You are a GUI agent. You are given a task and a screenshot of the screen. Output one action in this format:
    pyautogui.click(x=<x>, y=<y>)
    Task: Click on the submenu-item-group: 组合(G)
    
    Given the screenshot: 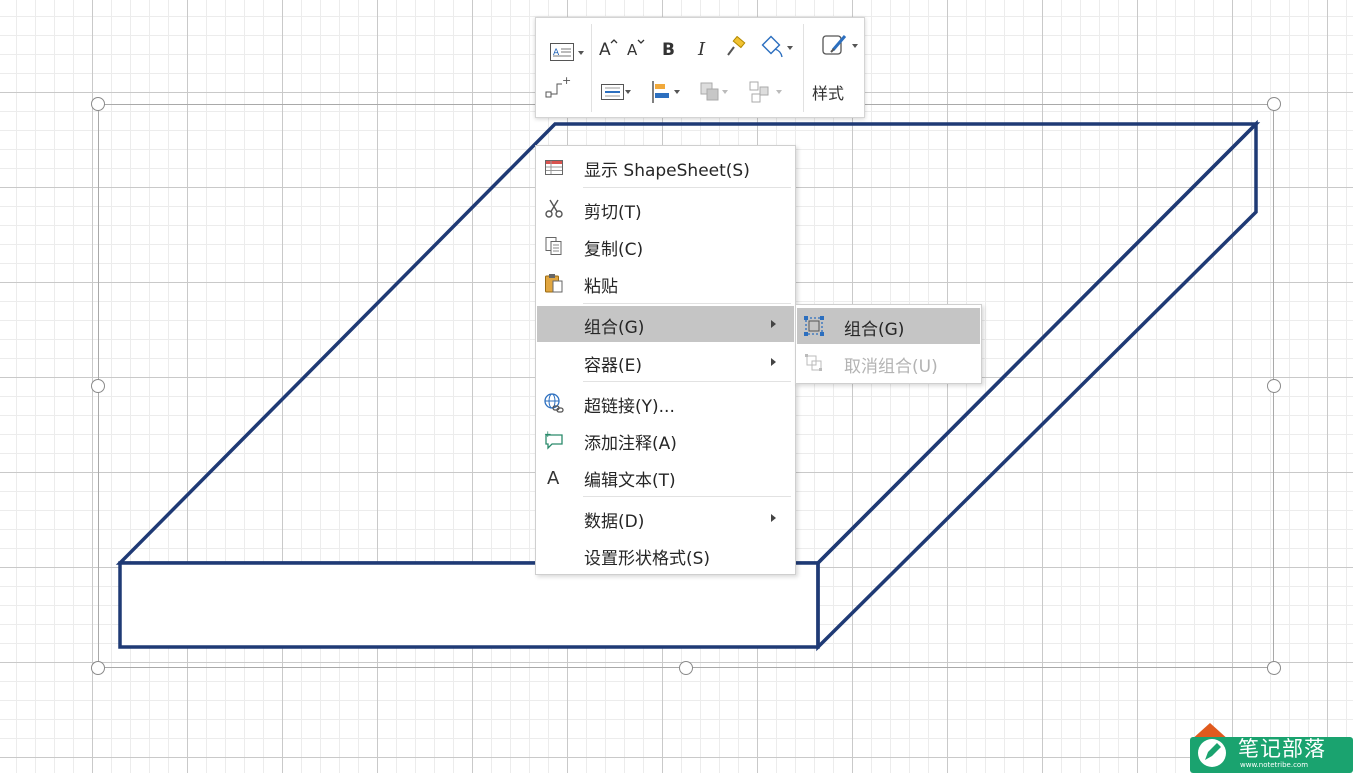 What is the action you would take?
    pyautogui.click(x=888, y=326)
    